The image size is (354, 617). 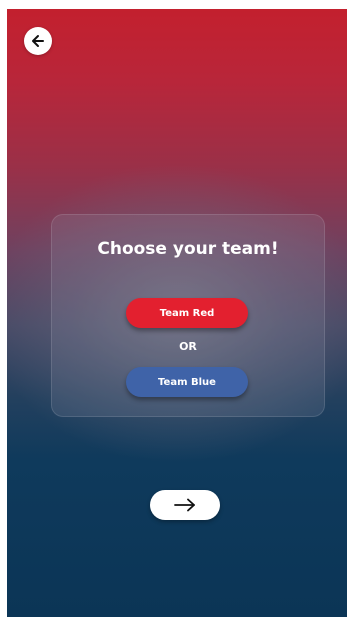 I want to click on back-button, so click(x=38, y=41).